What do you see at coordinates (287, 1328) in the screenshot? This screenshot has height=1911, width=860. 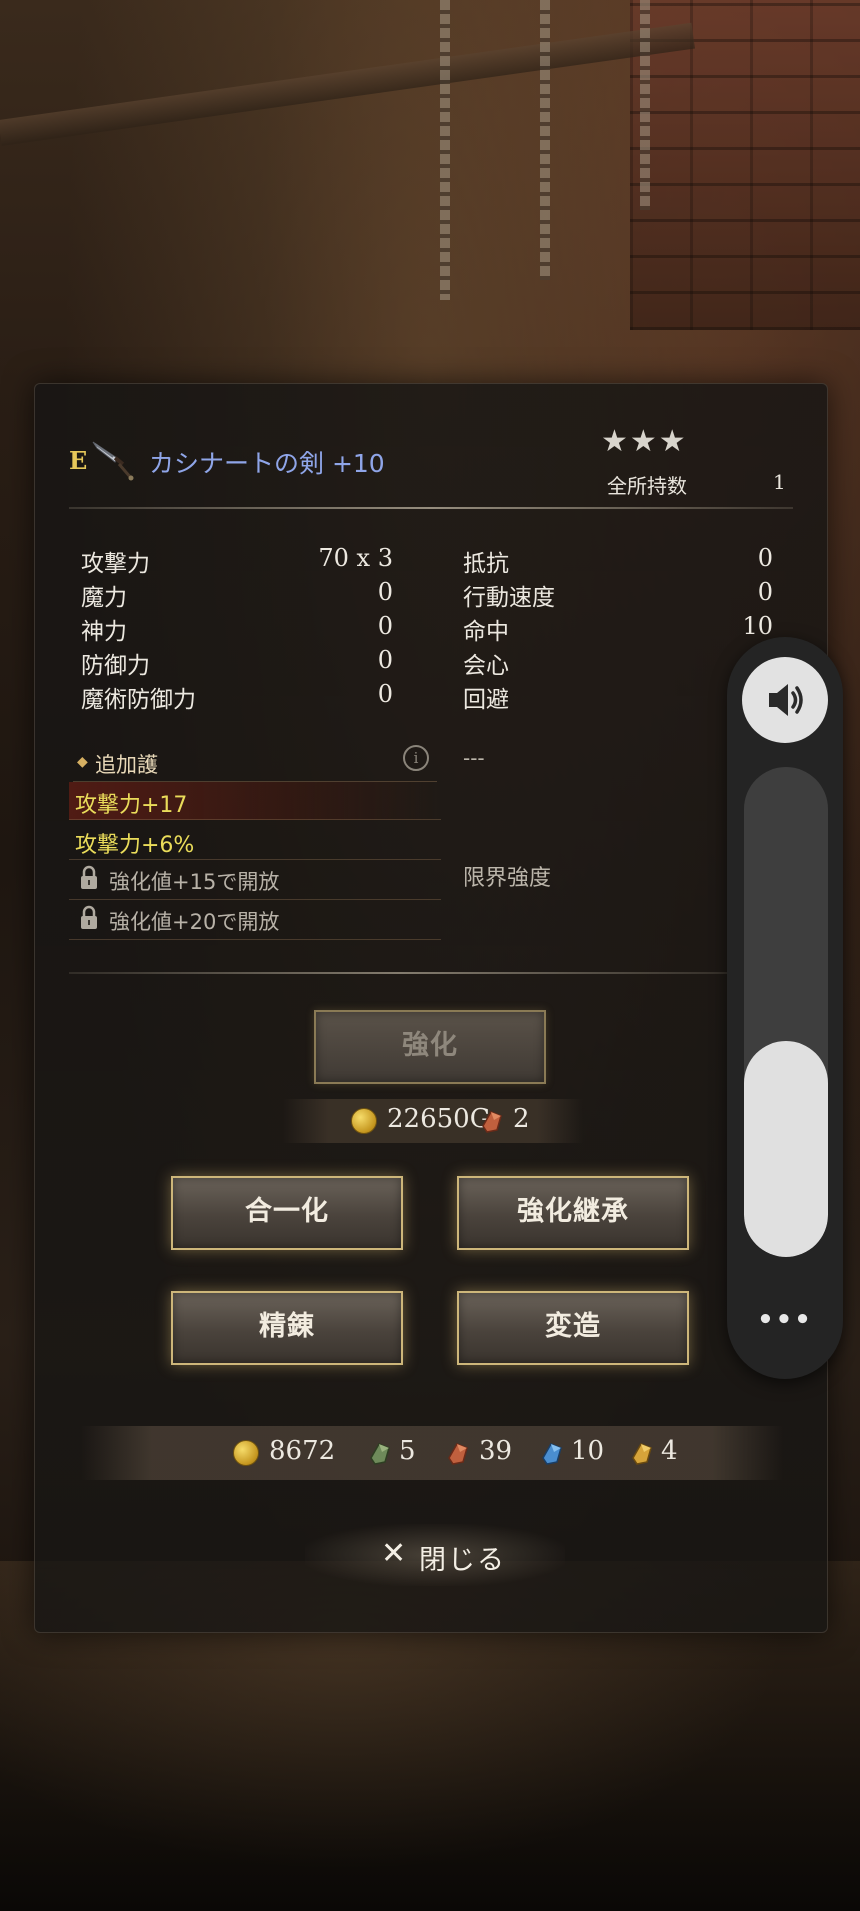 I see `refine-button: 精錬` at bounding box center [287, 1328].